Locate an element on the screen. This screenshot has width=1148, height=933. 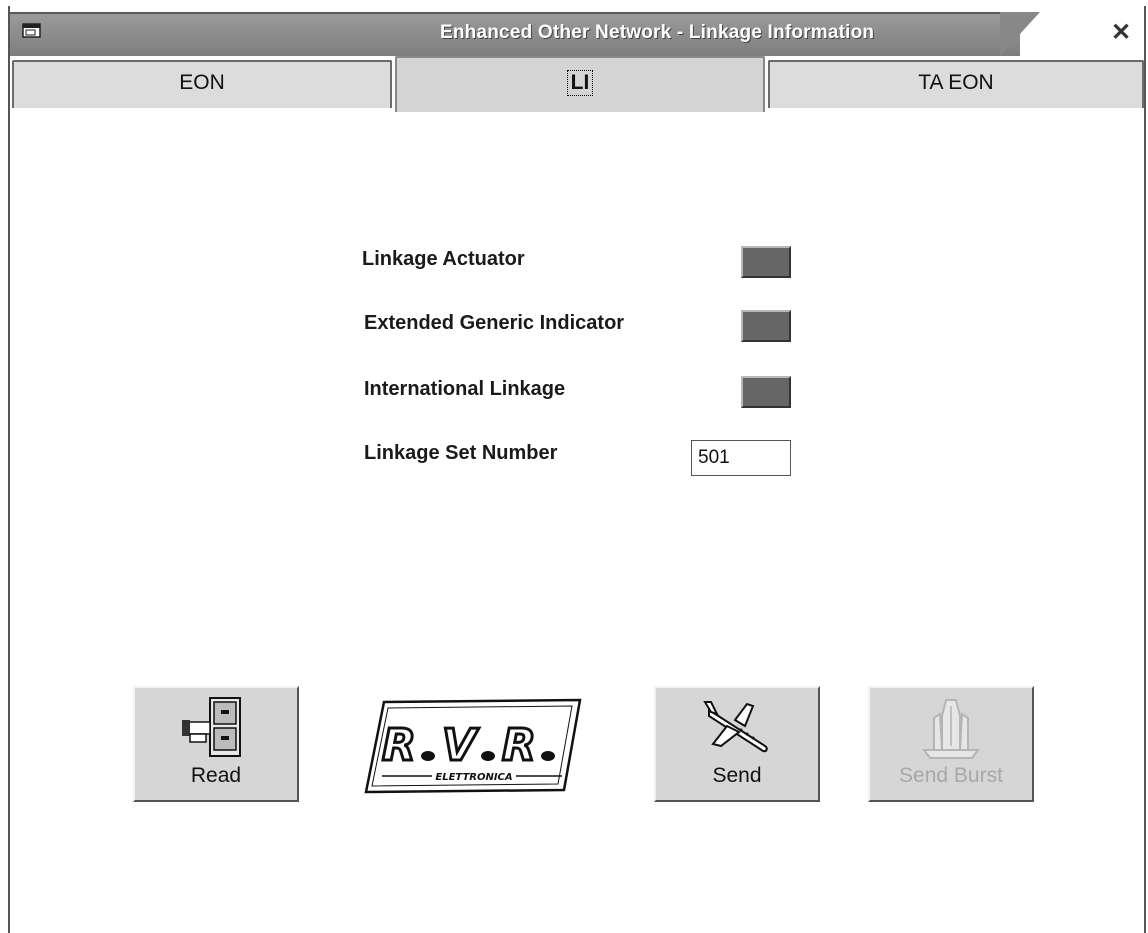
rvr-elettronica-logo: R V R ELETTRONICA is located at coordinates (473, 746).